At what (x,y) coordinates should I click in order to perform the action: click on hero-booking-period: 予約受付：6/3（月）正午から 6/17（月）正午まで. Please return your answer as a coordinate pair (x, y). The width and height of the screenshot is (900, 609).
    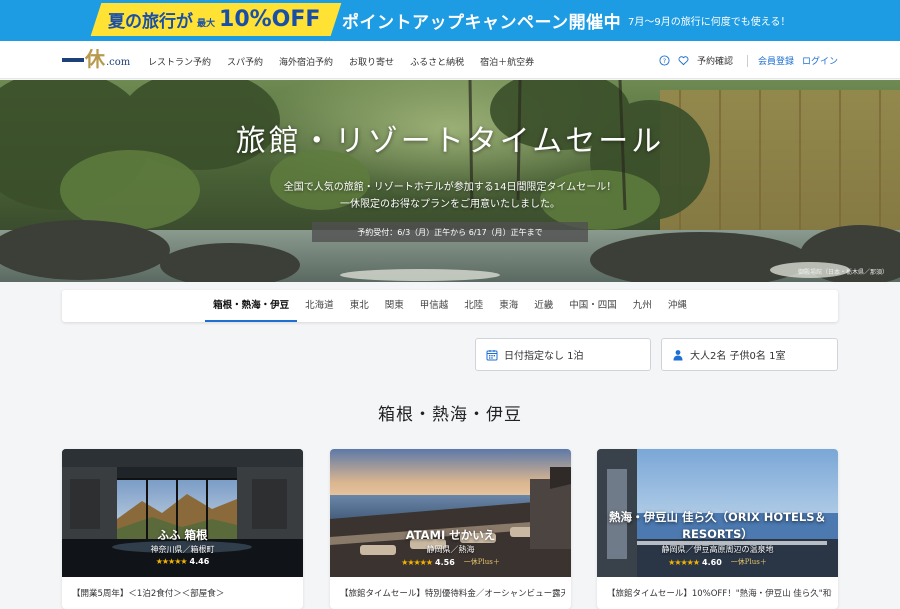
    Looking at the image, I should click on (450, 232).